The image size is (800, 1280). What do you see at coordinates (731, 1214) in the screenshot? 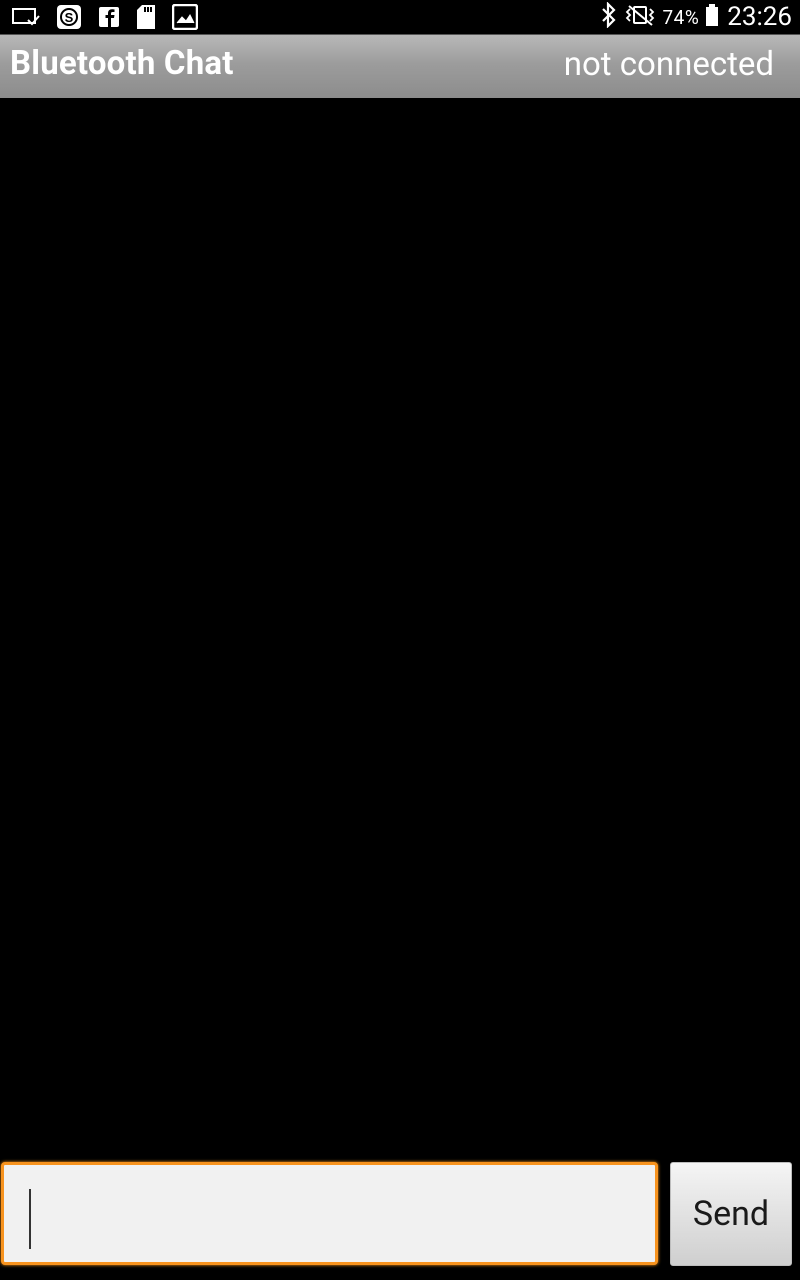
I see `send-button: Send` at bounding box center [731, 1214].